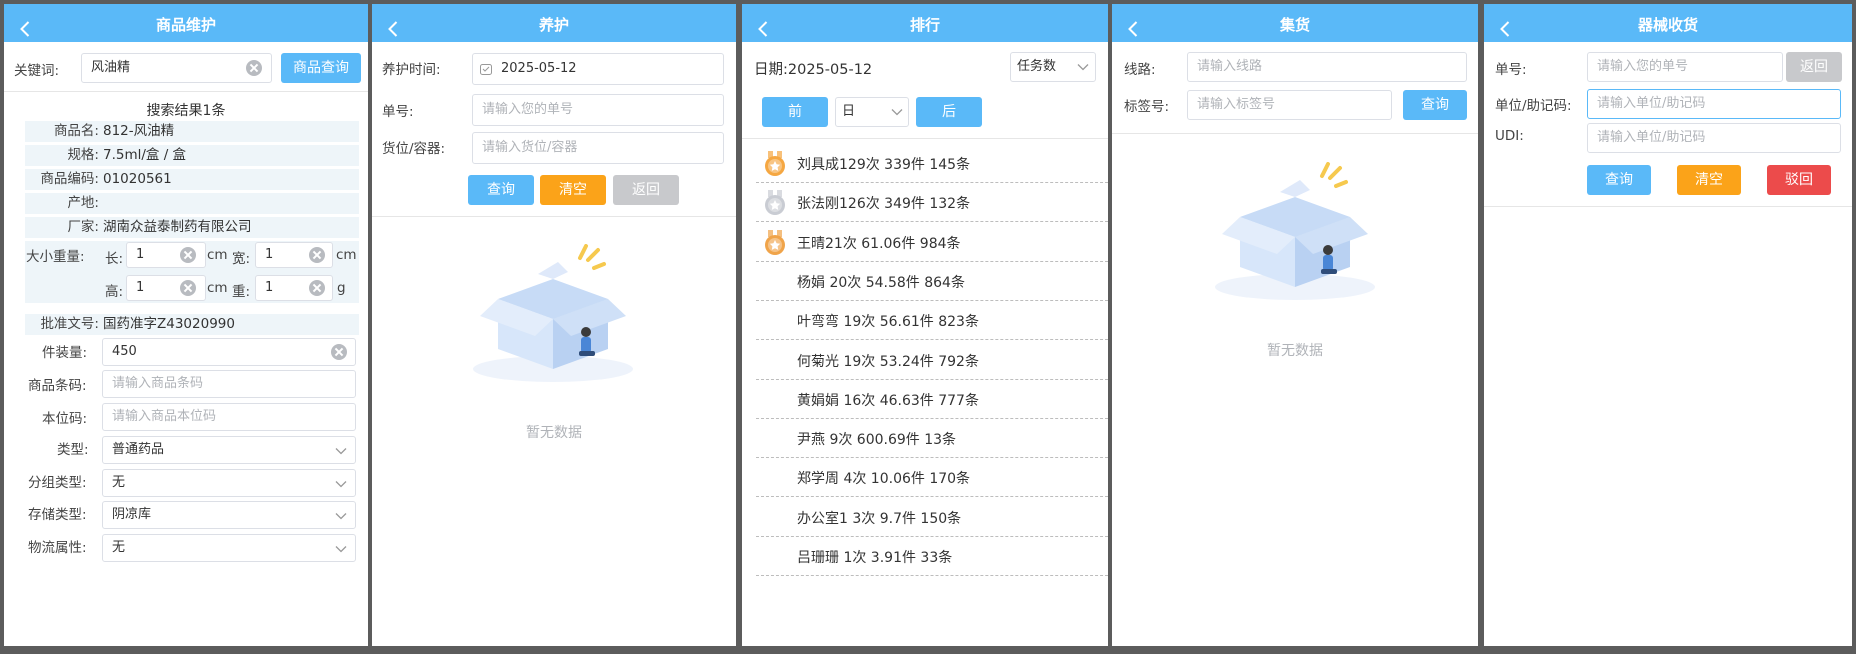 The image size is (1856, 654). What do you see at coordinates (229, 352) in the screenshot?
I see `pack-qty-input: 450` at bounding box center [229, 352].